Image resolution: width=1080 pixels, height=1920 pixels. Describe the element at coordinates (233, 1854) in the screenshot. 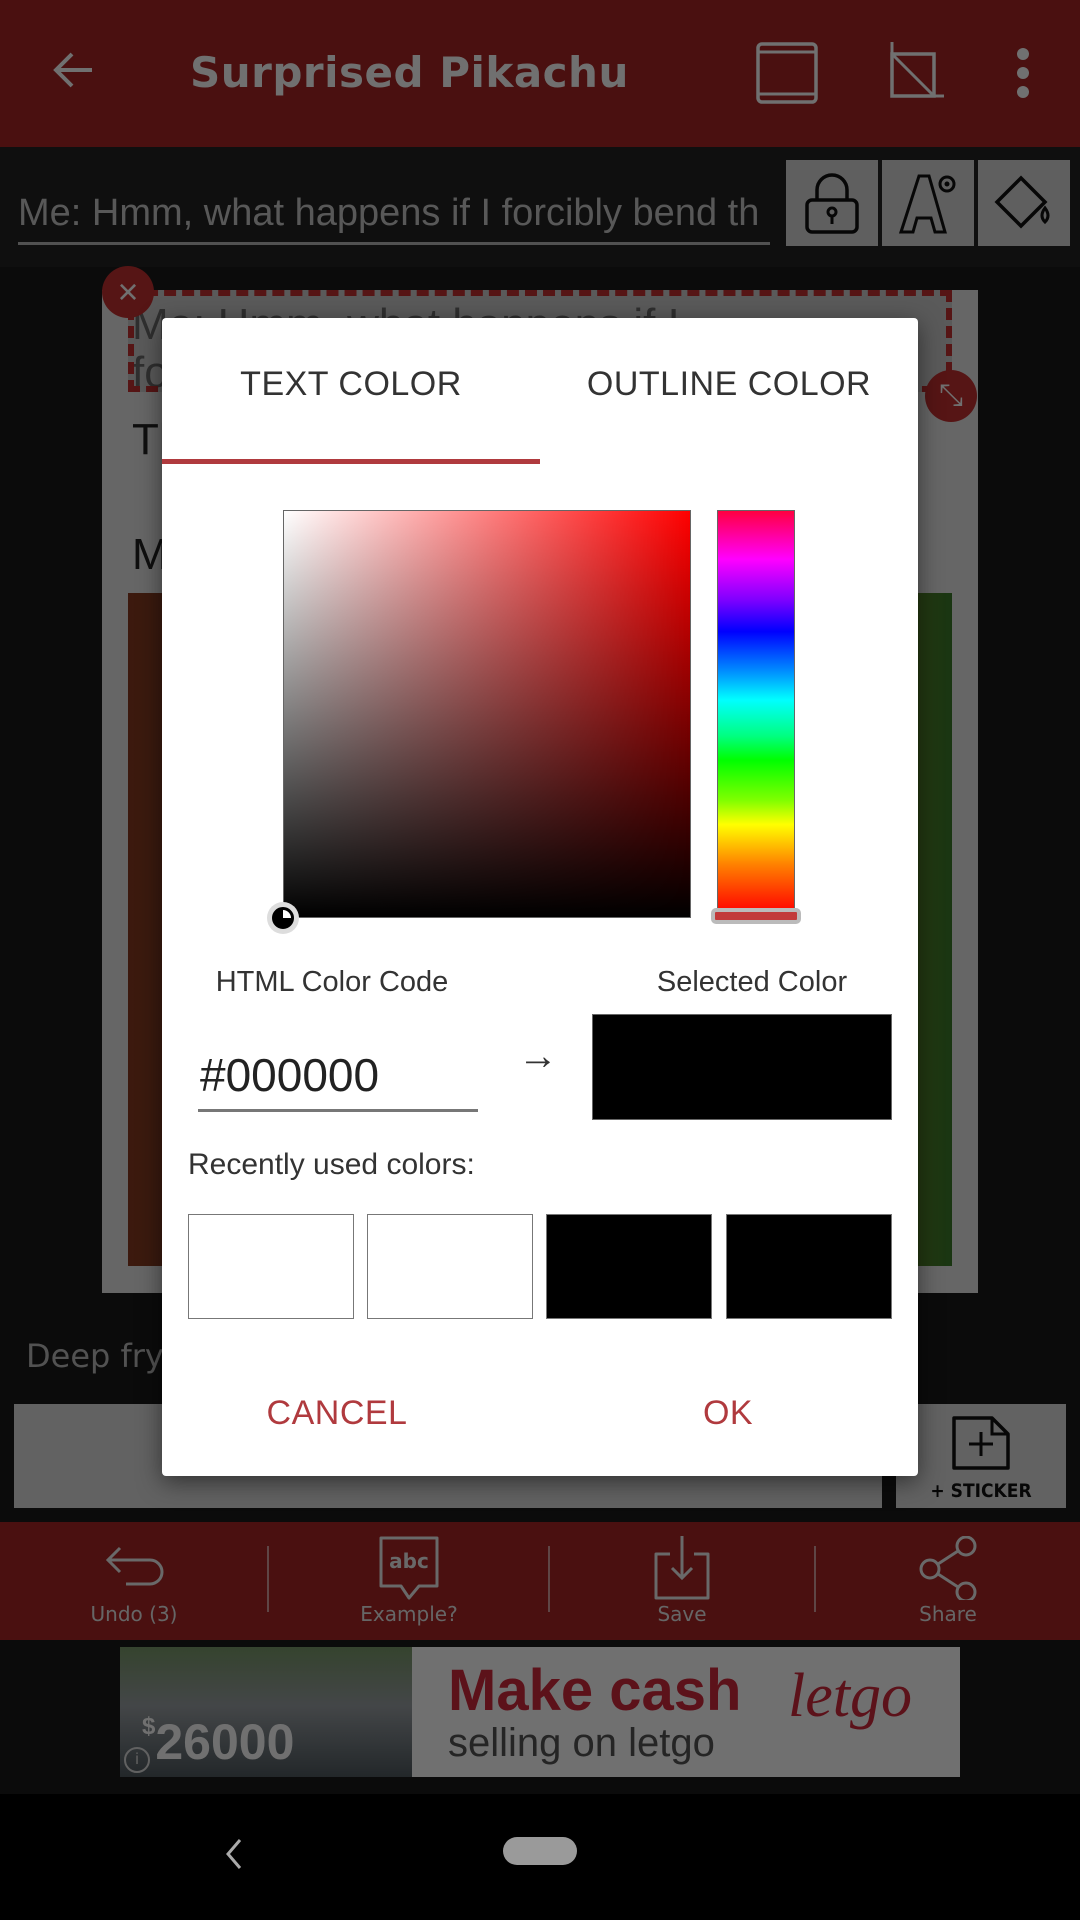

I see `nav-back-icon` at that location.